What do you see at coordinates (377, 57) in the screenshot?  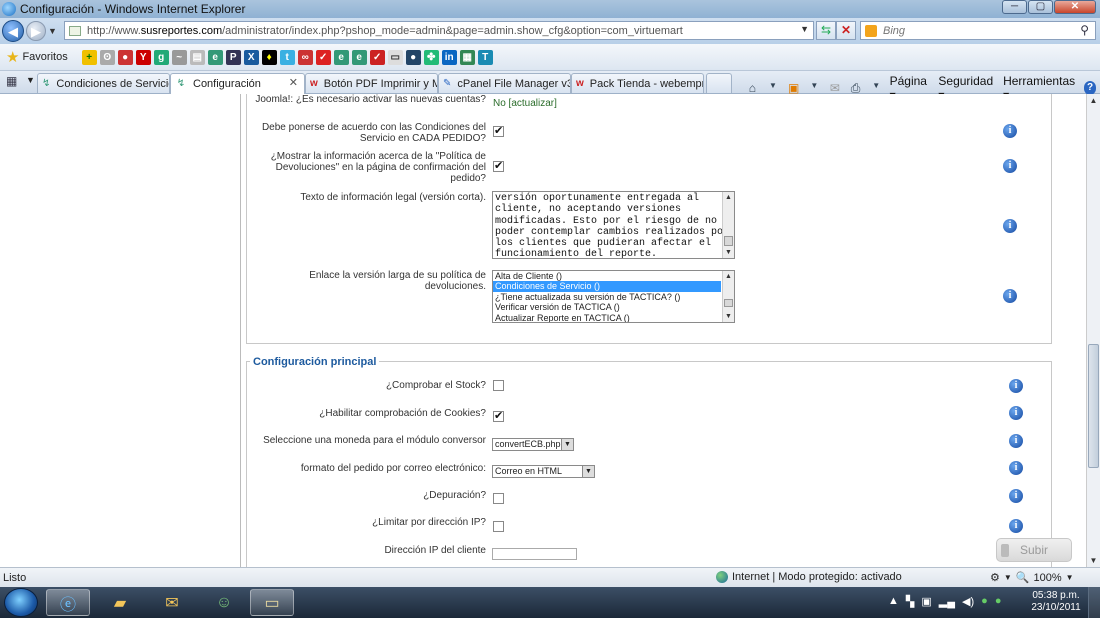 I see `bookmark-16-icon: ✓` at bounding box center [377, 57].